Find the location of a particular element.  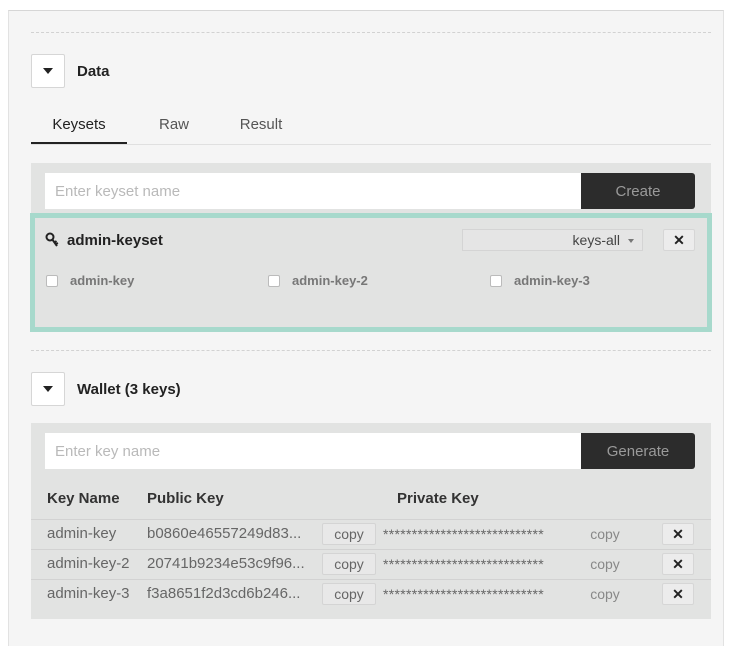

tab-raw: Raw is located at coordinates (174, 127).